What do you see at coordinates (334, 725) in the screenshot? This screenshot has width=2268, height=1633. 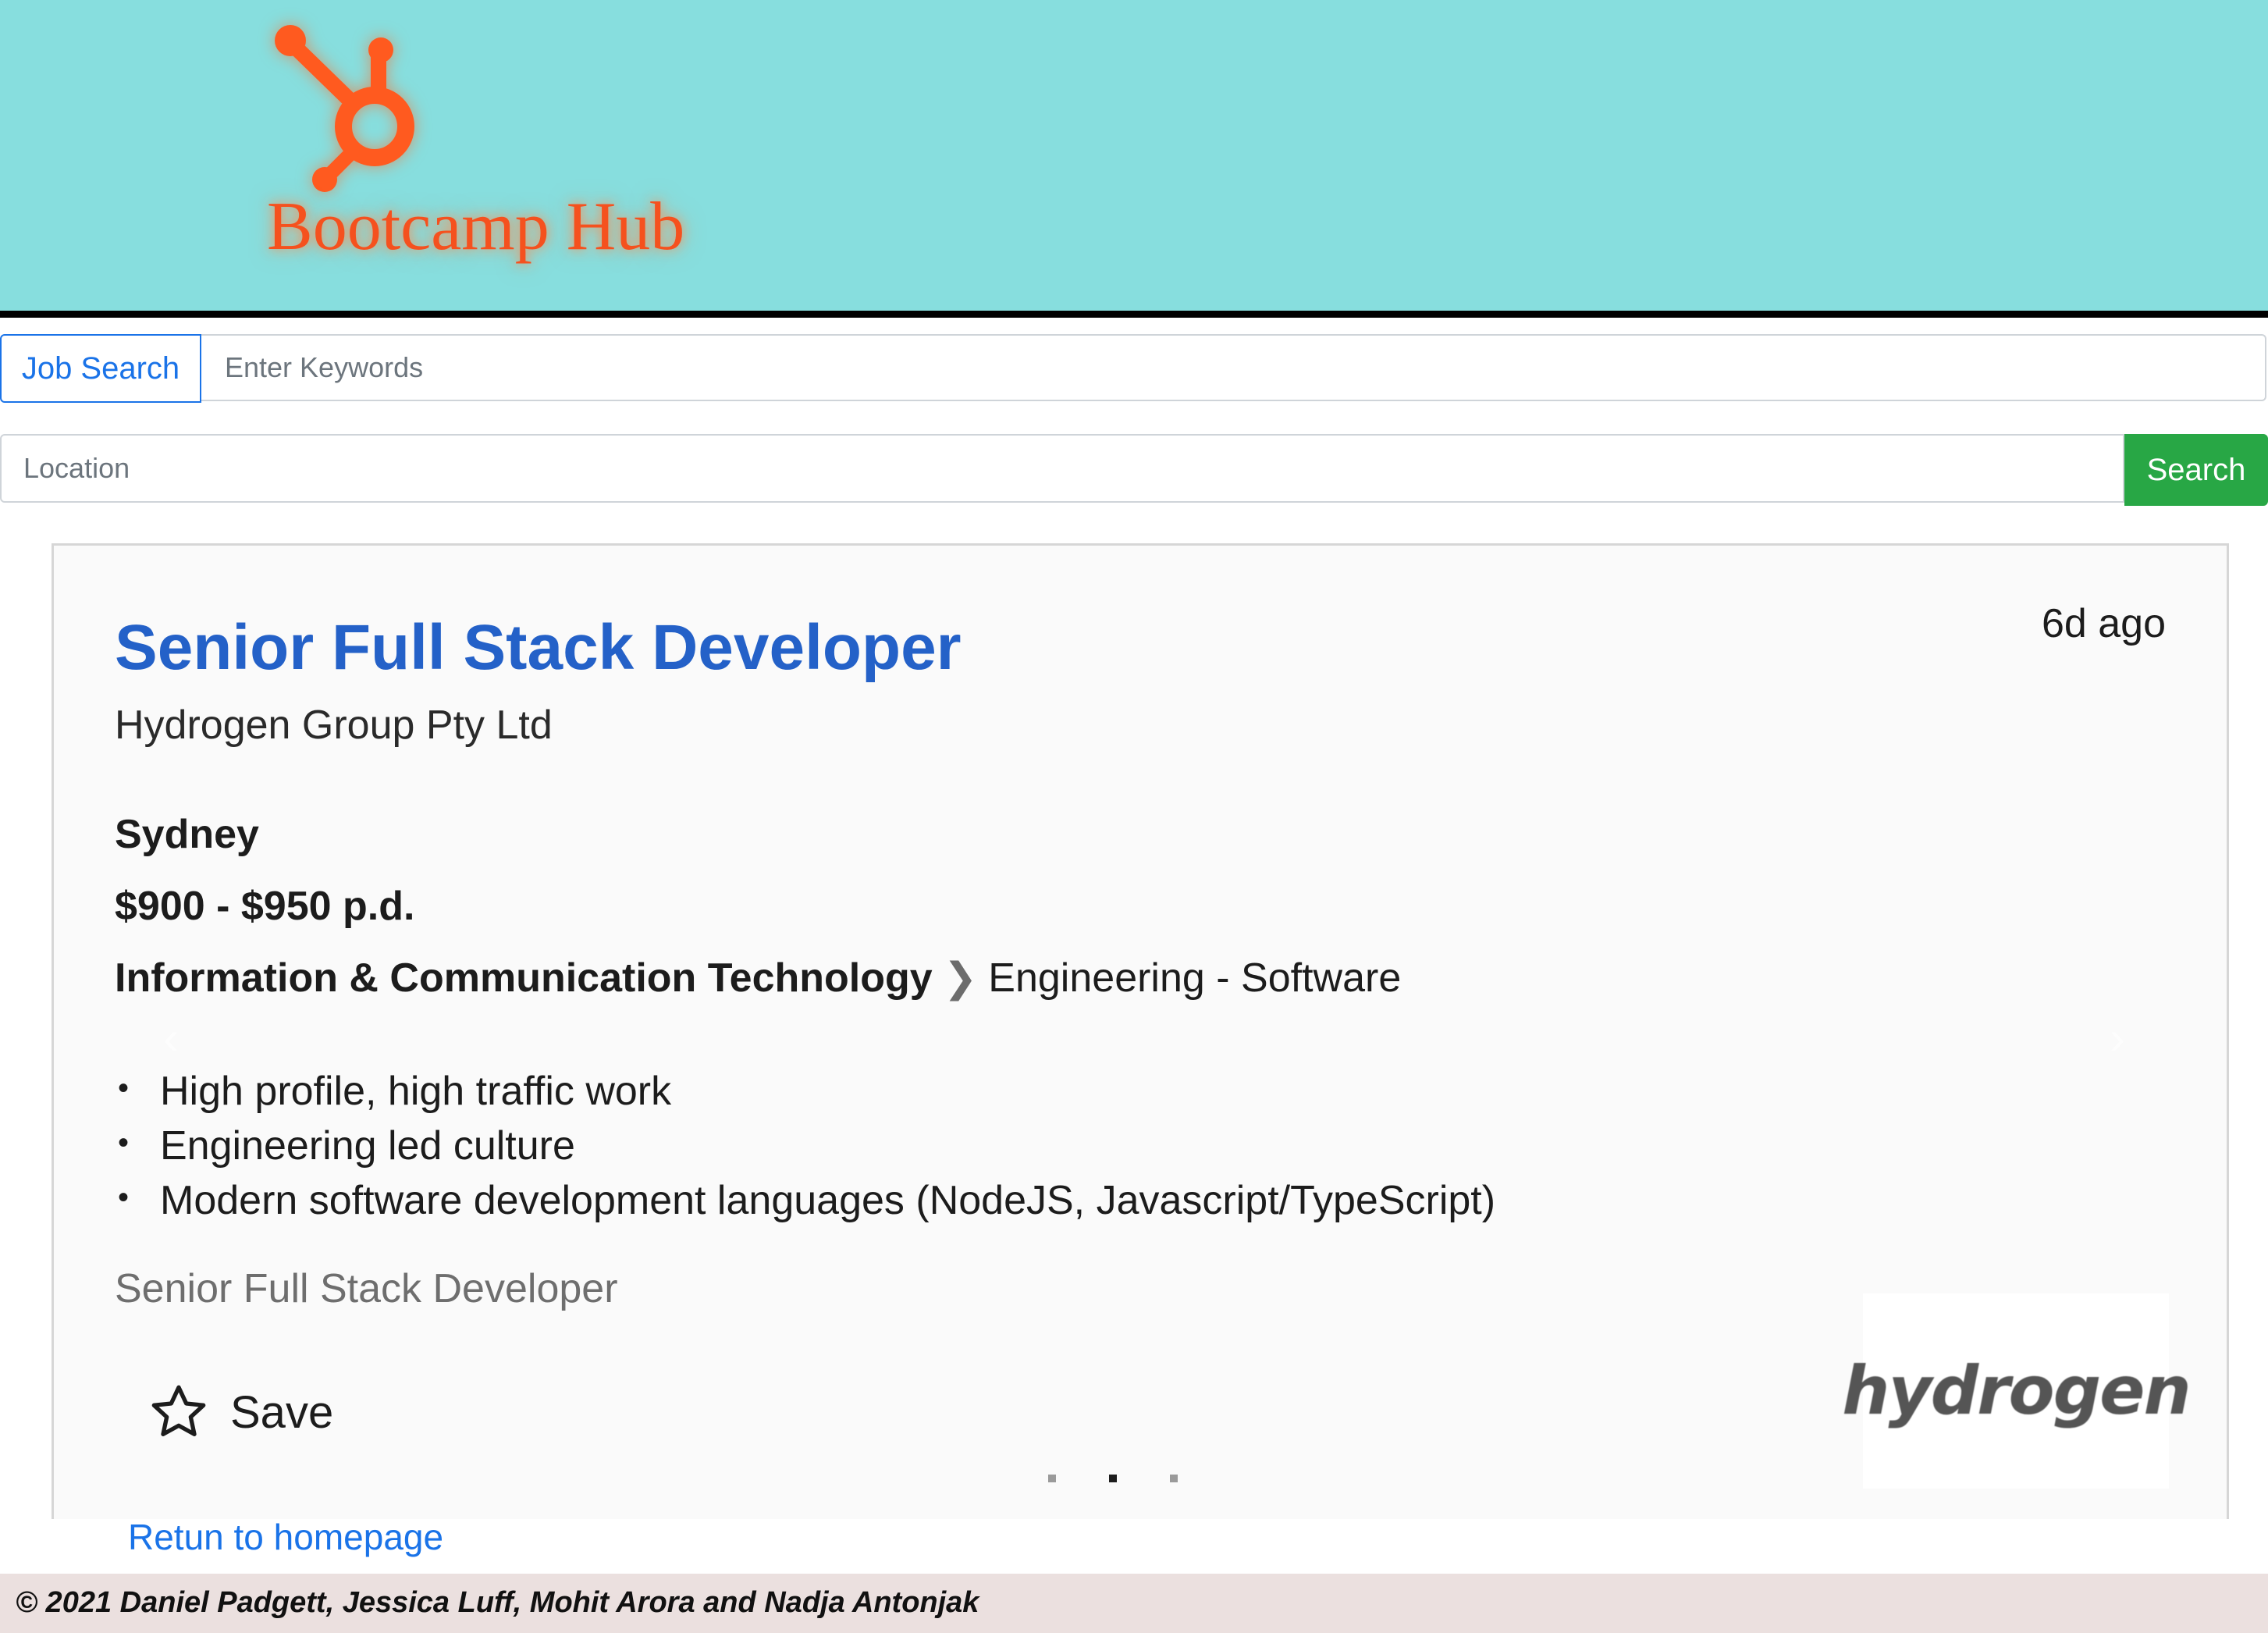 I see `company-name: Hydrogen Group Pty Ltd` at bounding box center [334, 725].